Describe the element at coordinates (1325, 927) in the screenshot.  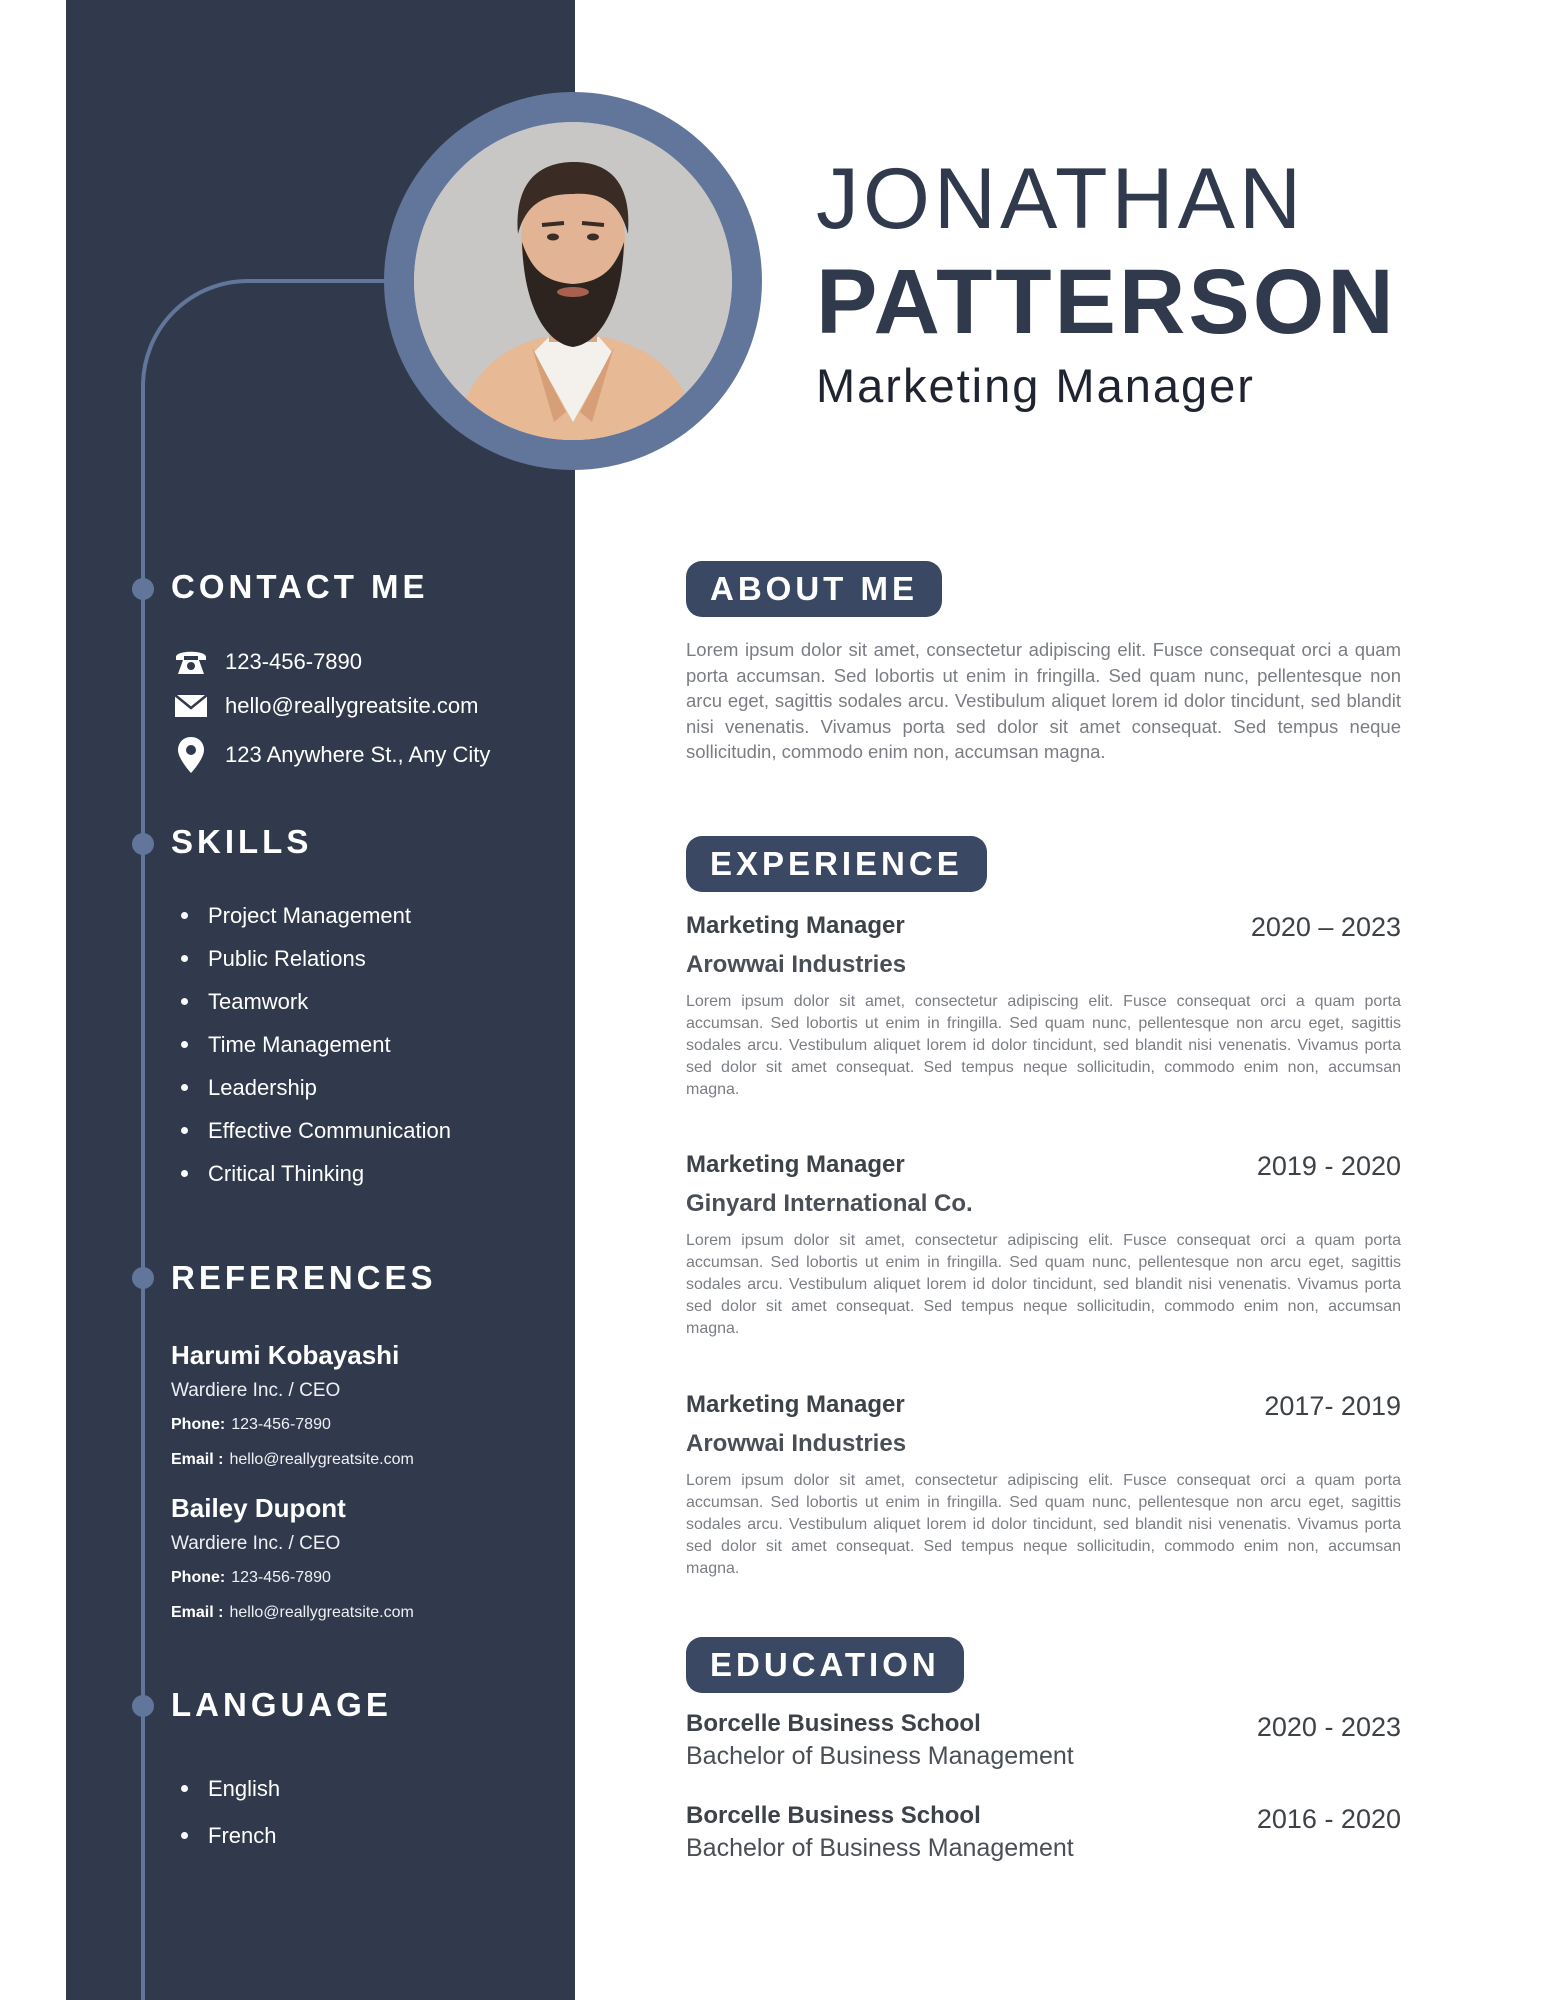
I see `job-dates: 2020 – 2023` at that location.